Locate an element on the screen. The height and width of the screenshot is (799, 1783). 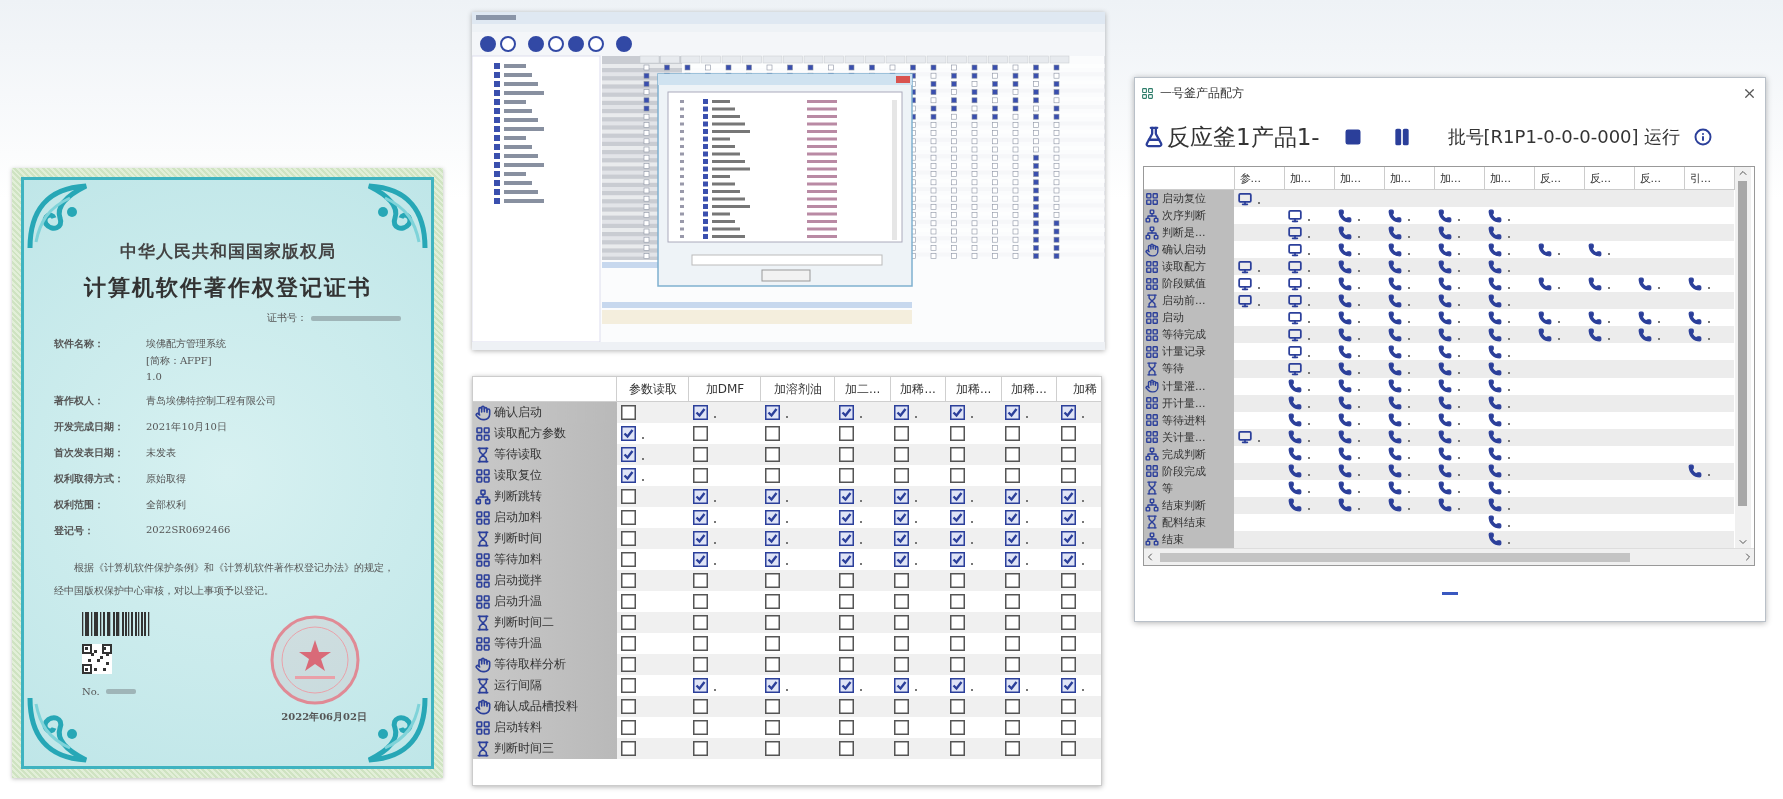
stop-icon is located at coordinates (1352, 137).